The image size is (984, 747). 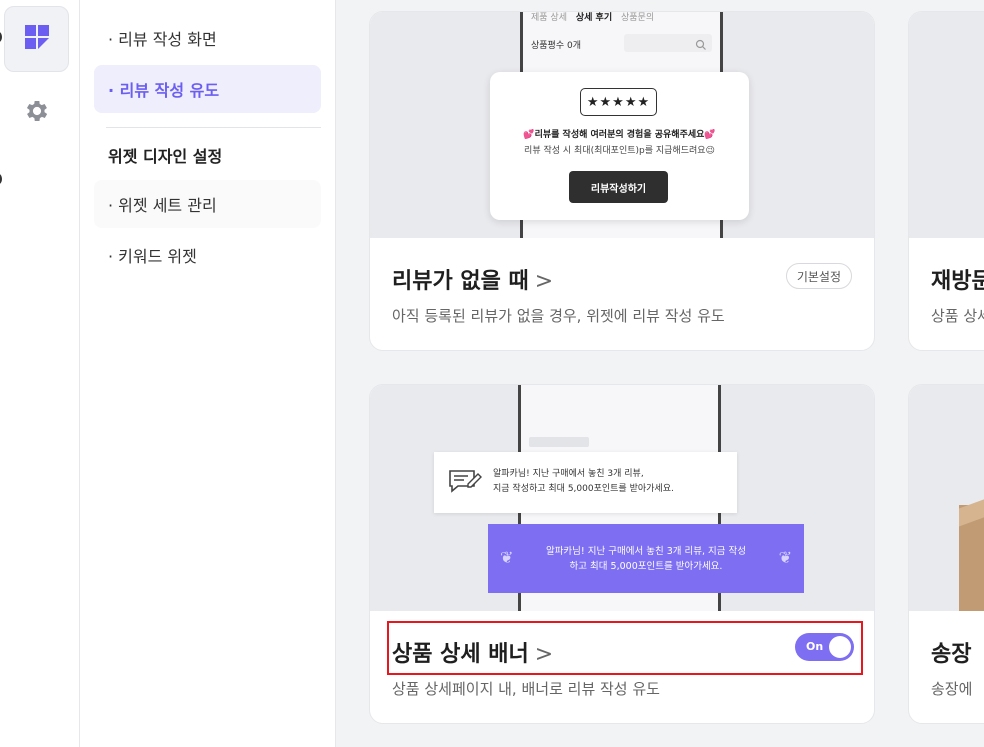 I want to click on card-revisit: 재방문 상품 상세, so click(x=946, y=181).